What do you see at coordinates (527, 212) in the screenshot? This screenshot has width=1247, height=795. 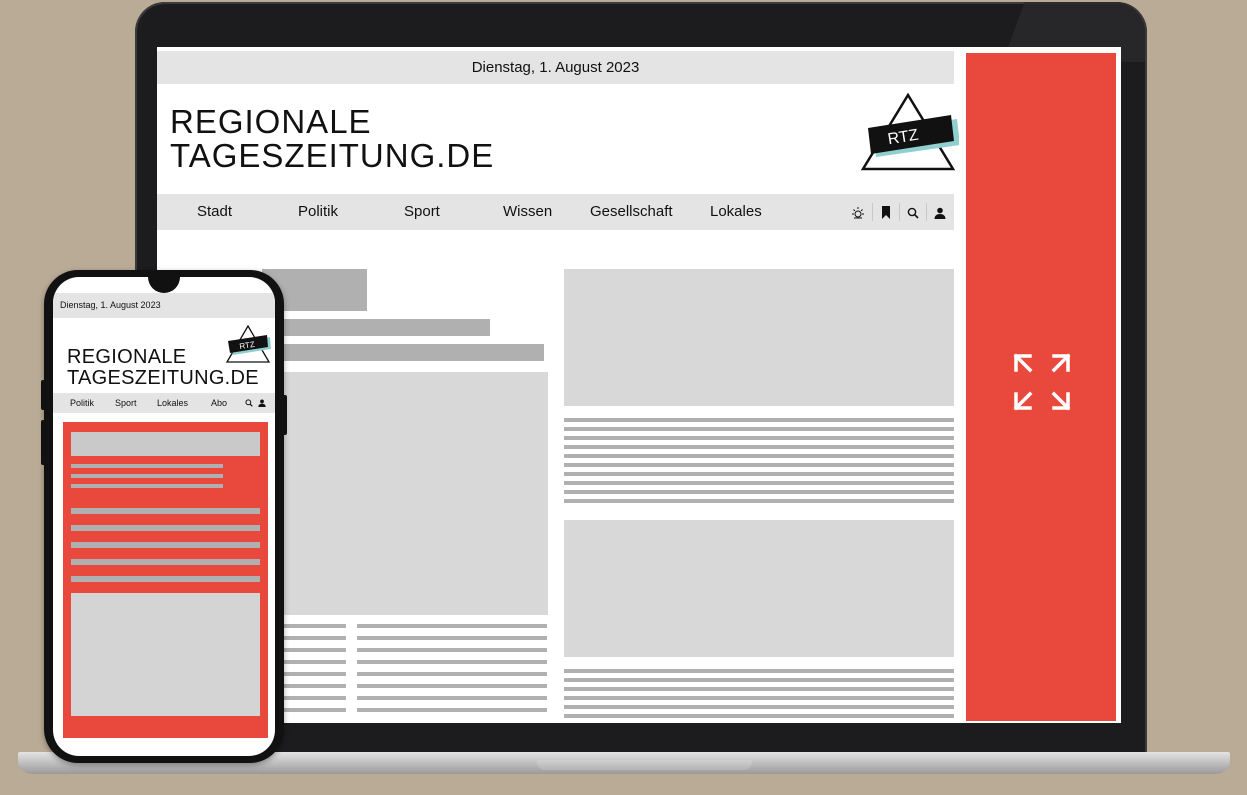 I see `nav-item-wissen: Wissen` at bounding box center [527, 212].